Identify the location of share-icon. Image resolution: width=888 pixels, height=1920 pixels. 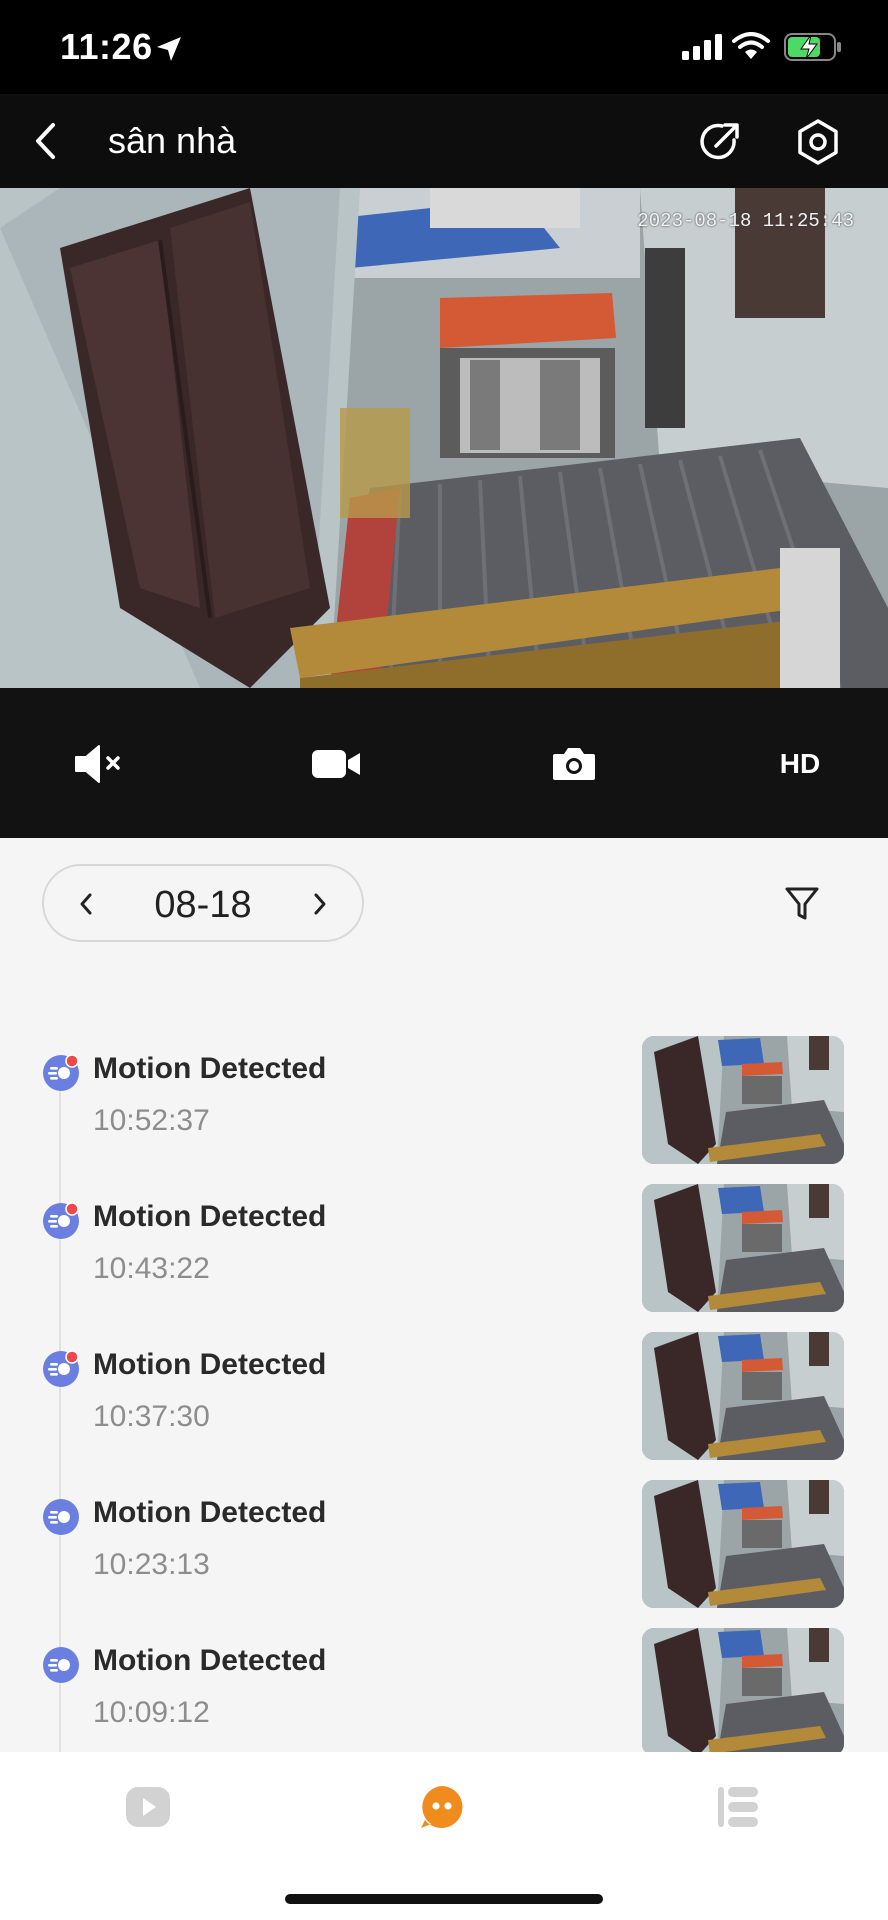
(719, 141).